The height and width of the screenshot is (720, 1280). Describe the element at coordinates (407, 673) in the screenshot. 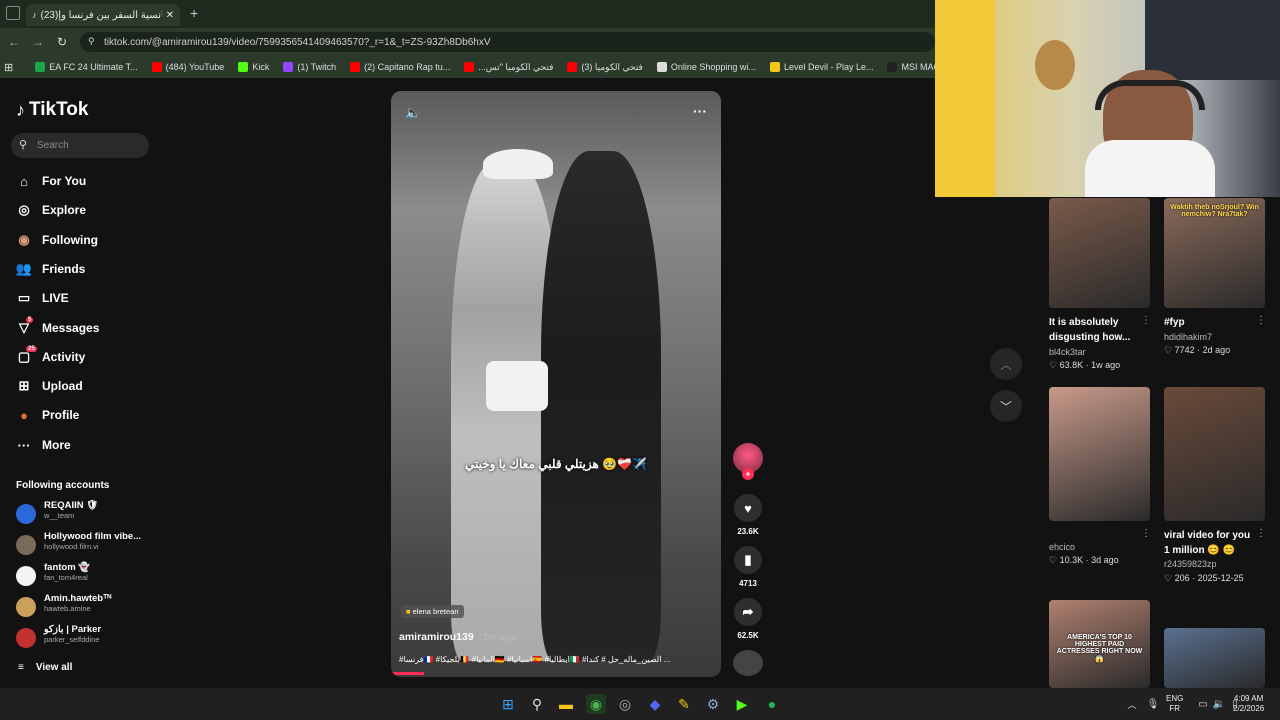

I see `video-progress-bar` at that location.